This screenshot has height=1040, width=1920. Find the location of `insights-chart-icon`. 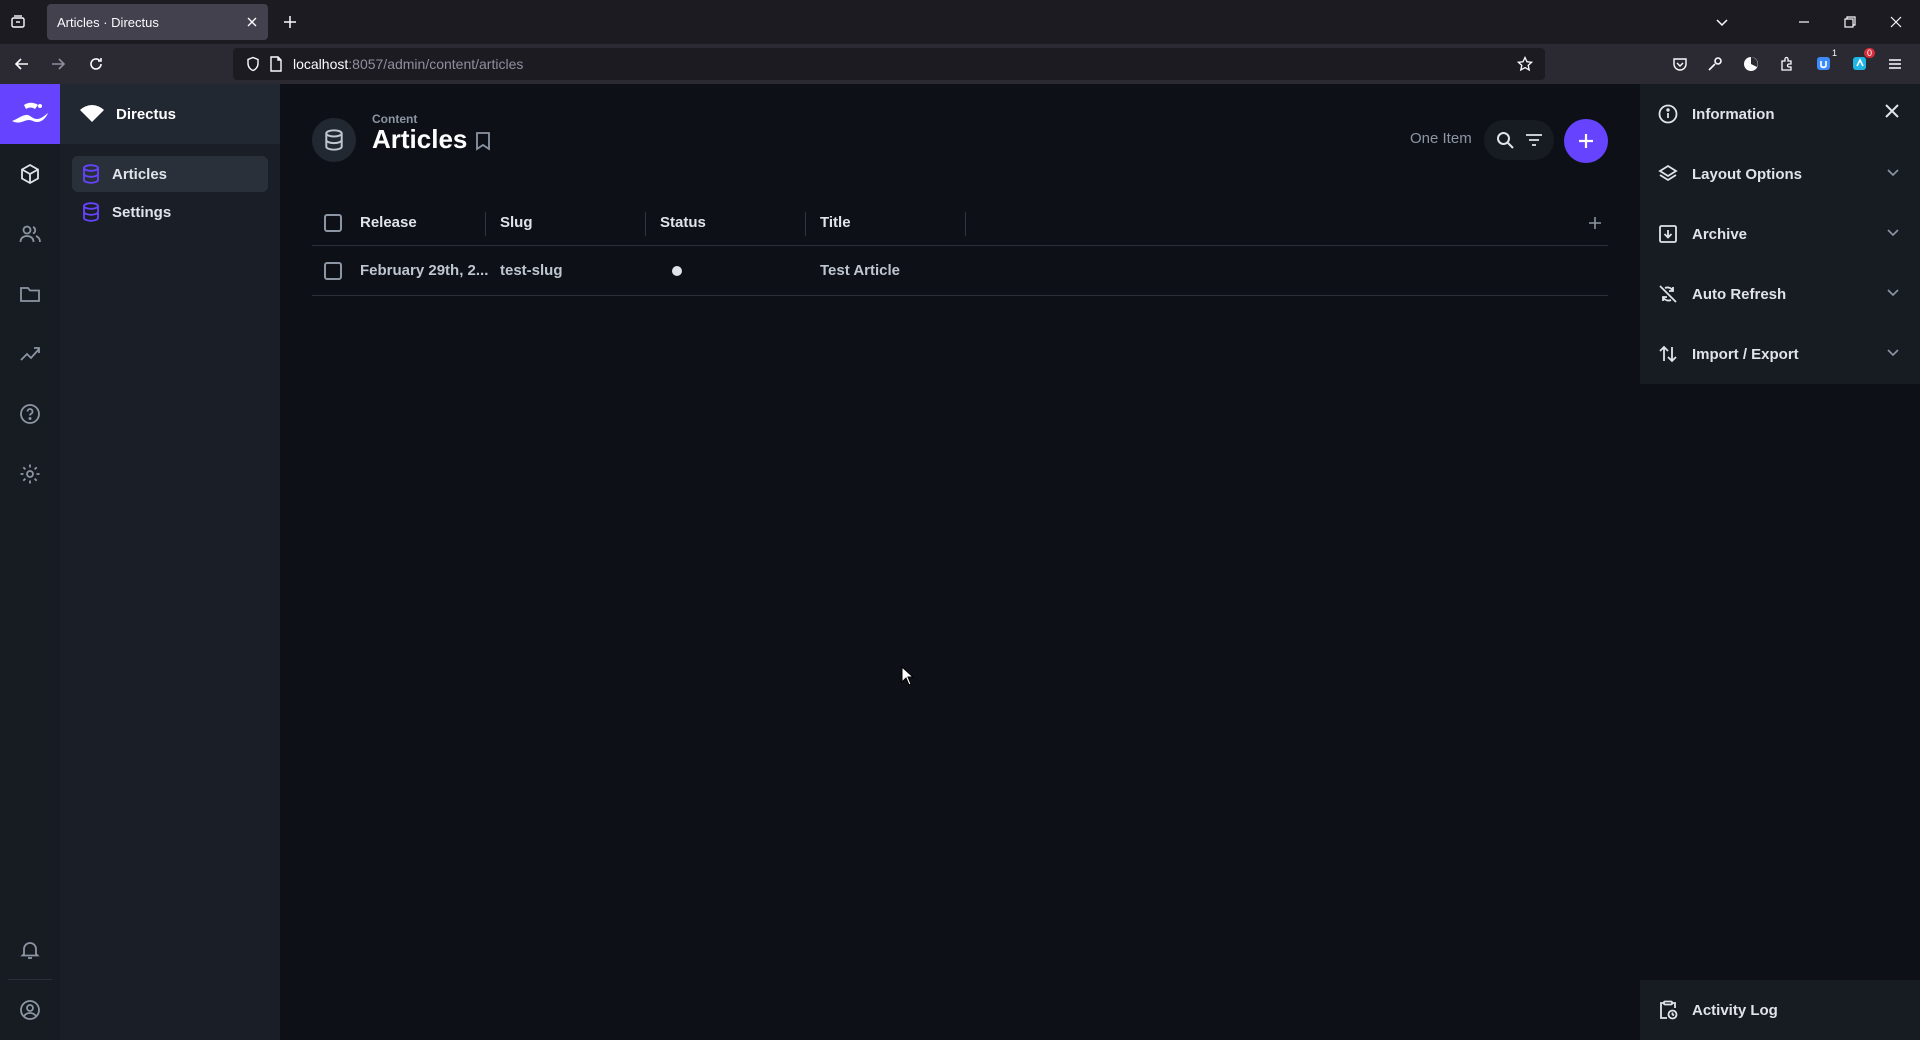

insights-chart-icon is located at coordinates (30, 354).